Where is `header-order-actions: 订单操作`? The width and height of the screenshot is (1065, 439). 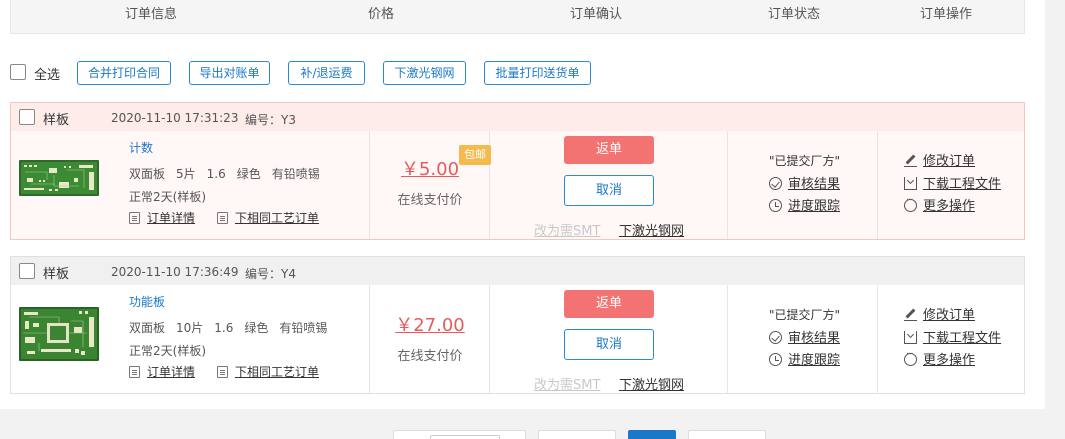
header-order-actions: 订单操作 is located at coordinates (945, 14).